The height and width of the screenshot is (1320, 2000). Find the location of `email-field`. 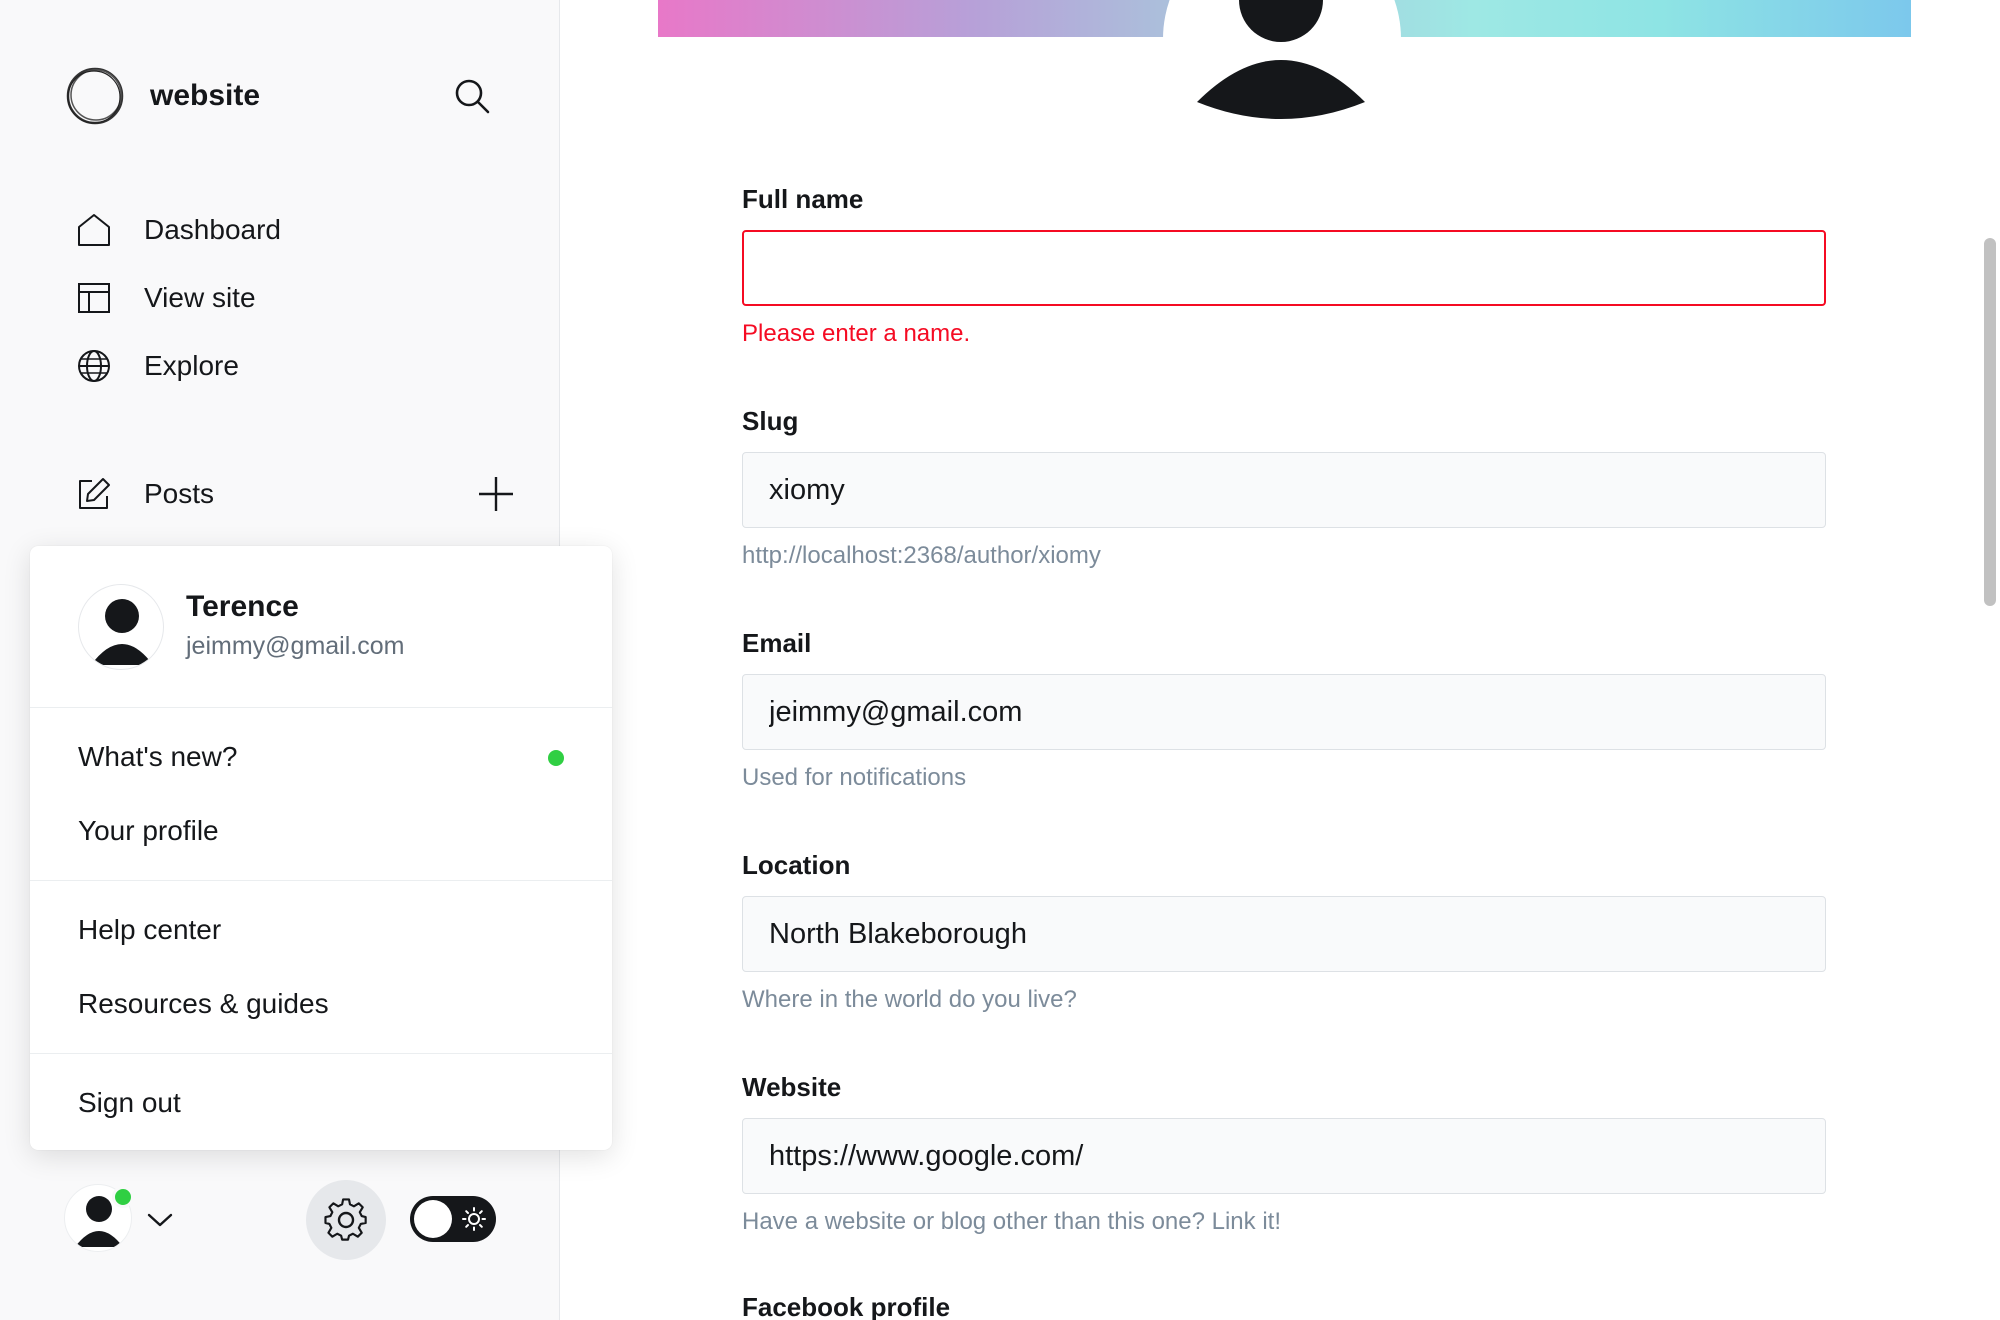

email-field is located at coordinates (1284, 712).